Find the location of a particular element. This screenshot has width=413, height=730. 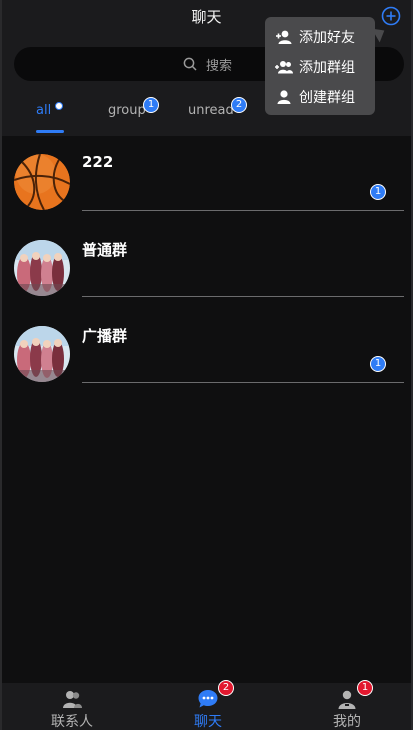

tab-group: group is located at coordinates (127, 110).